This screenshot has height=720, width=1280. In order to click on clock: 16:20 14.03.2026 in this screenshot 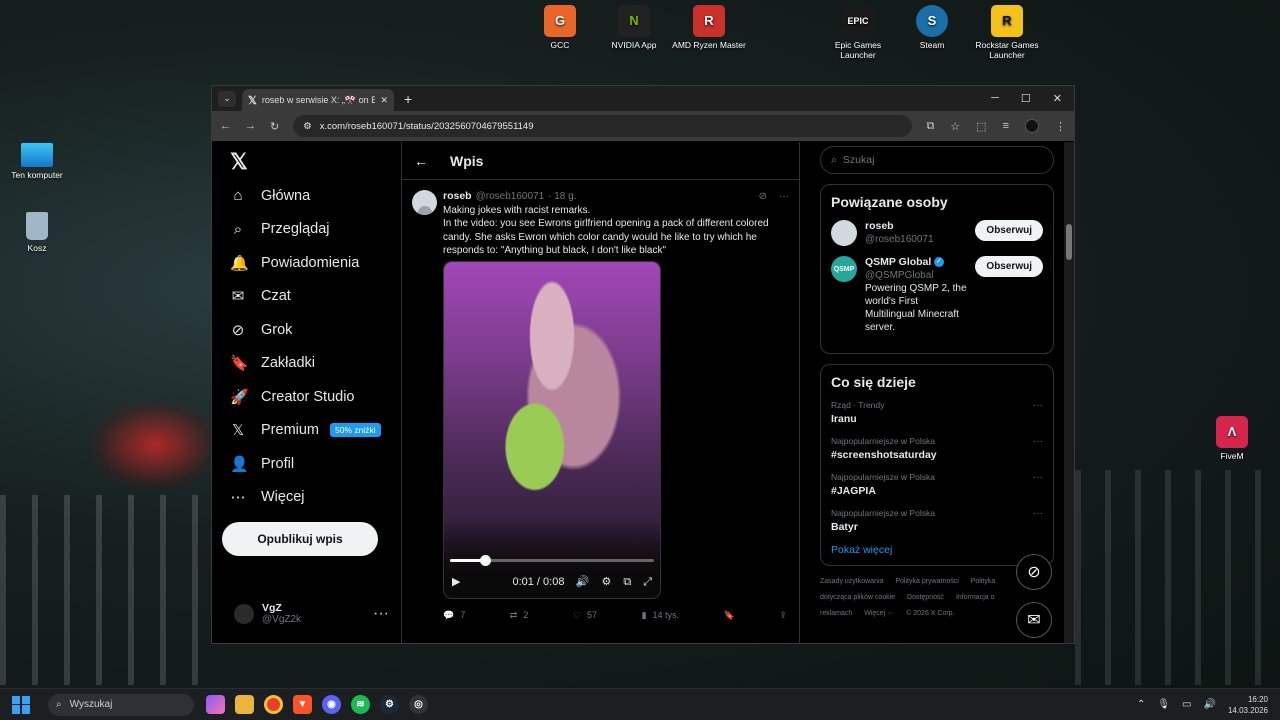, I will do `click(1248, 705)`.